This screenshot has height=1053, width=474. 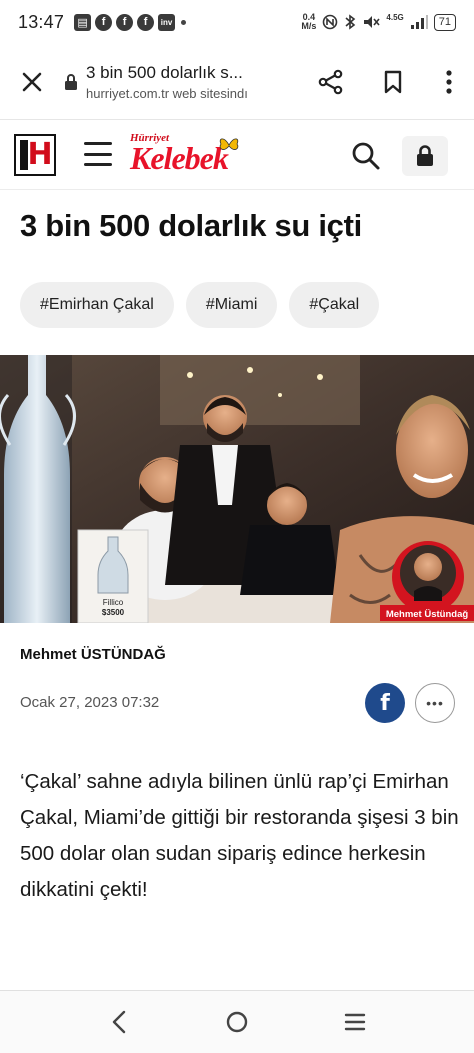 I want to click on tag-miami: #Miami, so click(x=231, y=305).